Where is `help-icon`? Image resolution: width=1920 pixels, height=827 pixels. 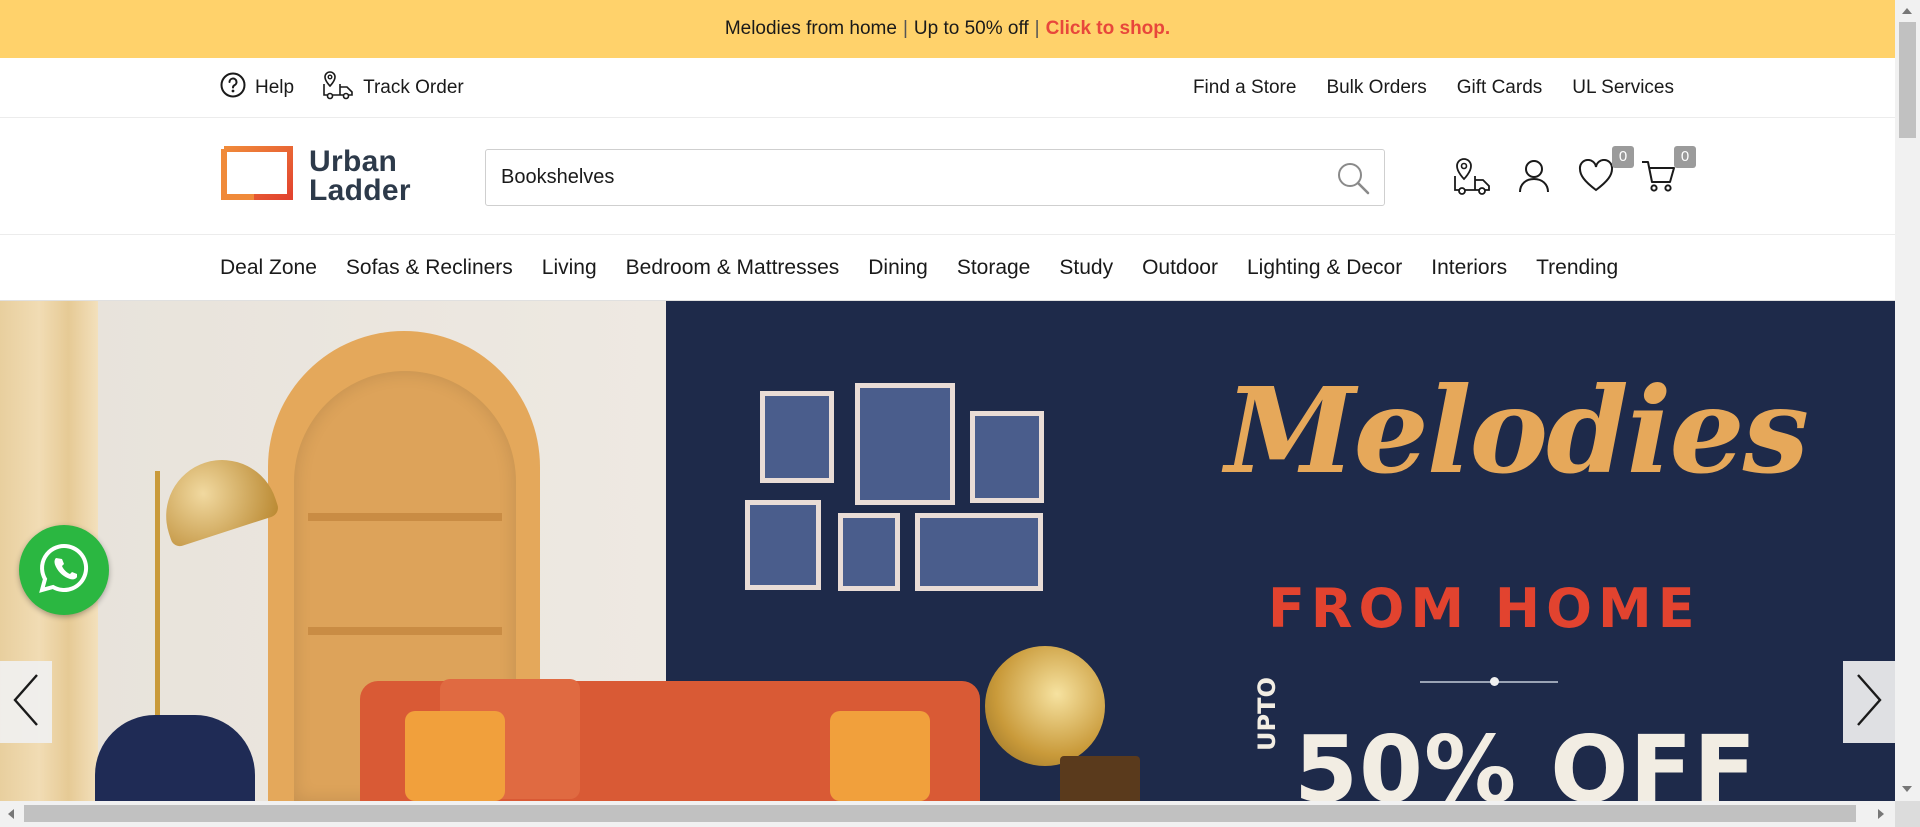
help-icon is located at coordinates (233, 88).